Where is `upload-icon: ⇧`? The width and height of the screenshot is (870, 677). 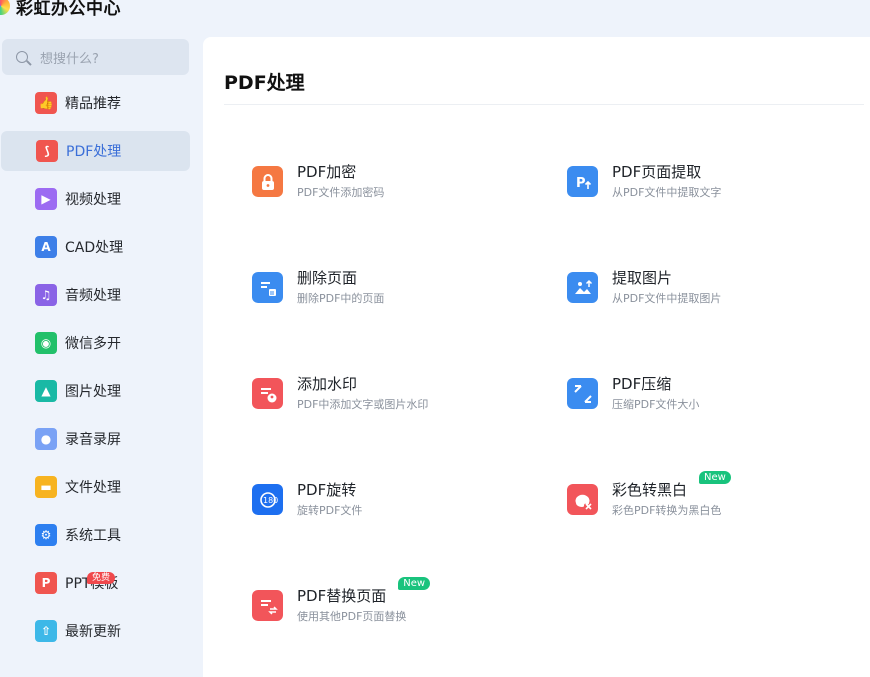 upload-icon: ⇧ is located at coordinates (46, 631).